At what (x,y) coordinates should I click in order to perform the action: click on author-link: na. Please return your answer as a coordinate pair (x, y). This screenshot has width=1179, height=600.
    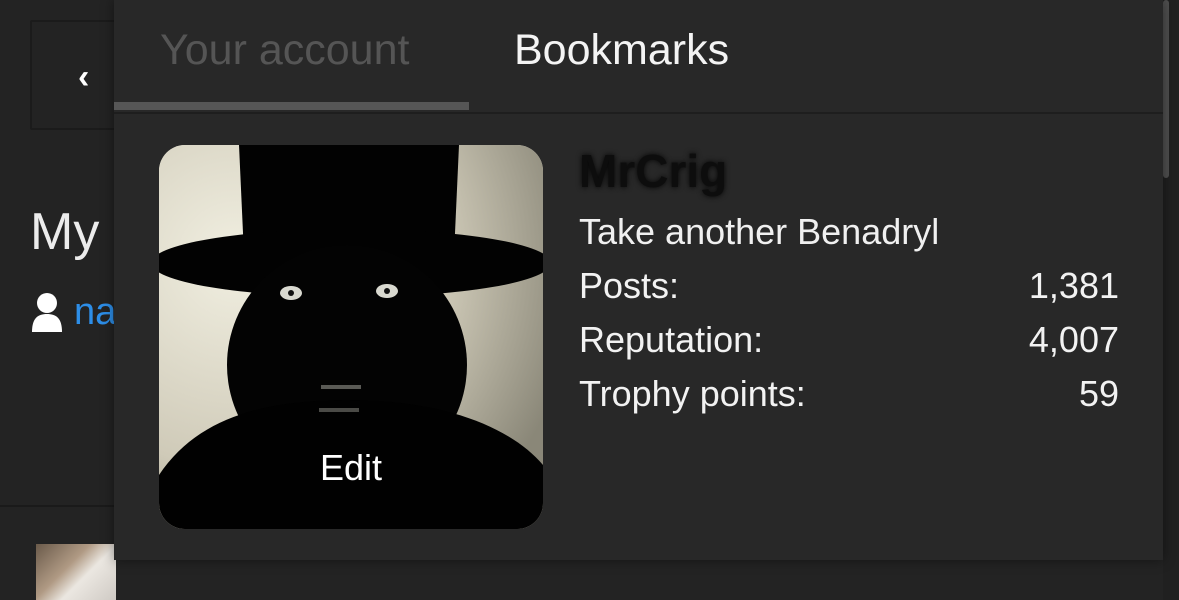
    Looking at the image, I should click on (73, 312).